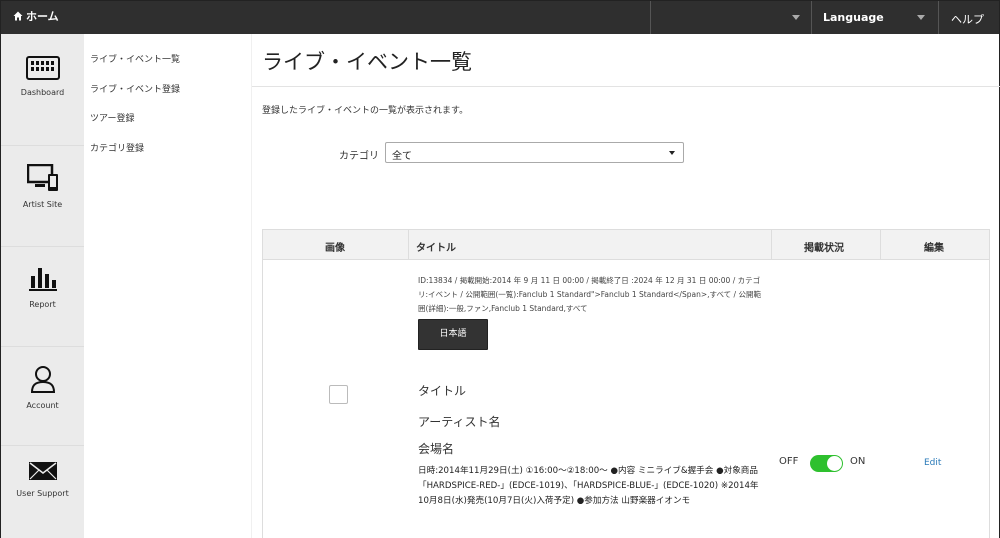  What do you see at coordinates (42, 304) in the screenshot?
I see `nav-report-label: Report` at bounding box center [42, 304].